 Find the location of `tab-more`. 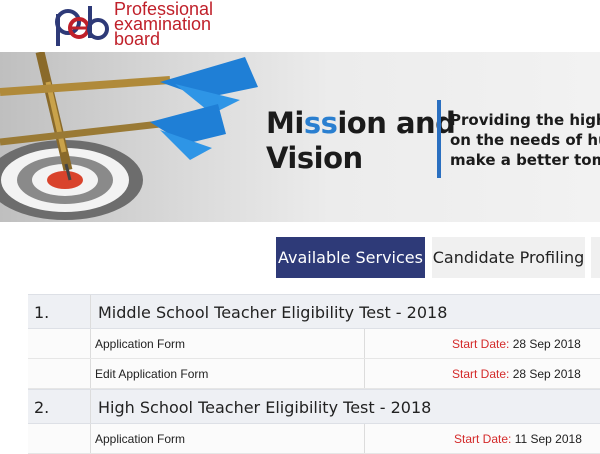

tab-more is located at coordinates (595, 257).